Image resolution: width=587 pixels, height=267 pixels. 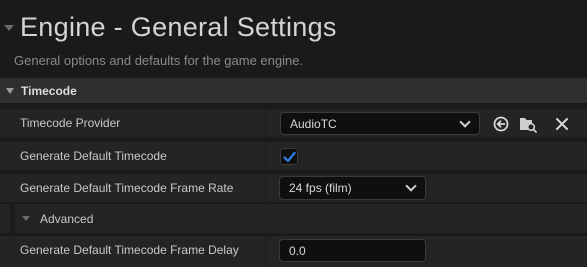 I want to click on row-generate-default-timecode: Generate Default Timecode, so click(x=293, y=156).